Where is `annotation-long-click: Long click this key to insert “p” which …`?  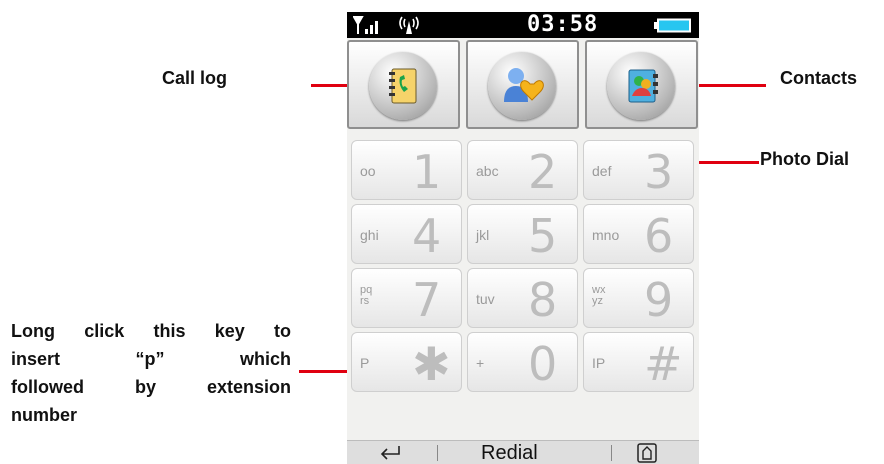 annotation-long-click: Long click this key to insert “p” which … is located at coordinates (151, 373).